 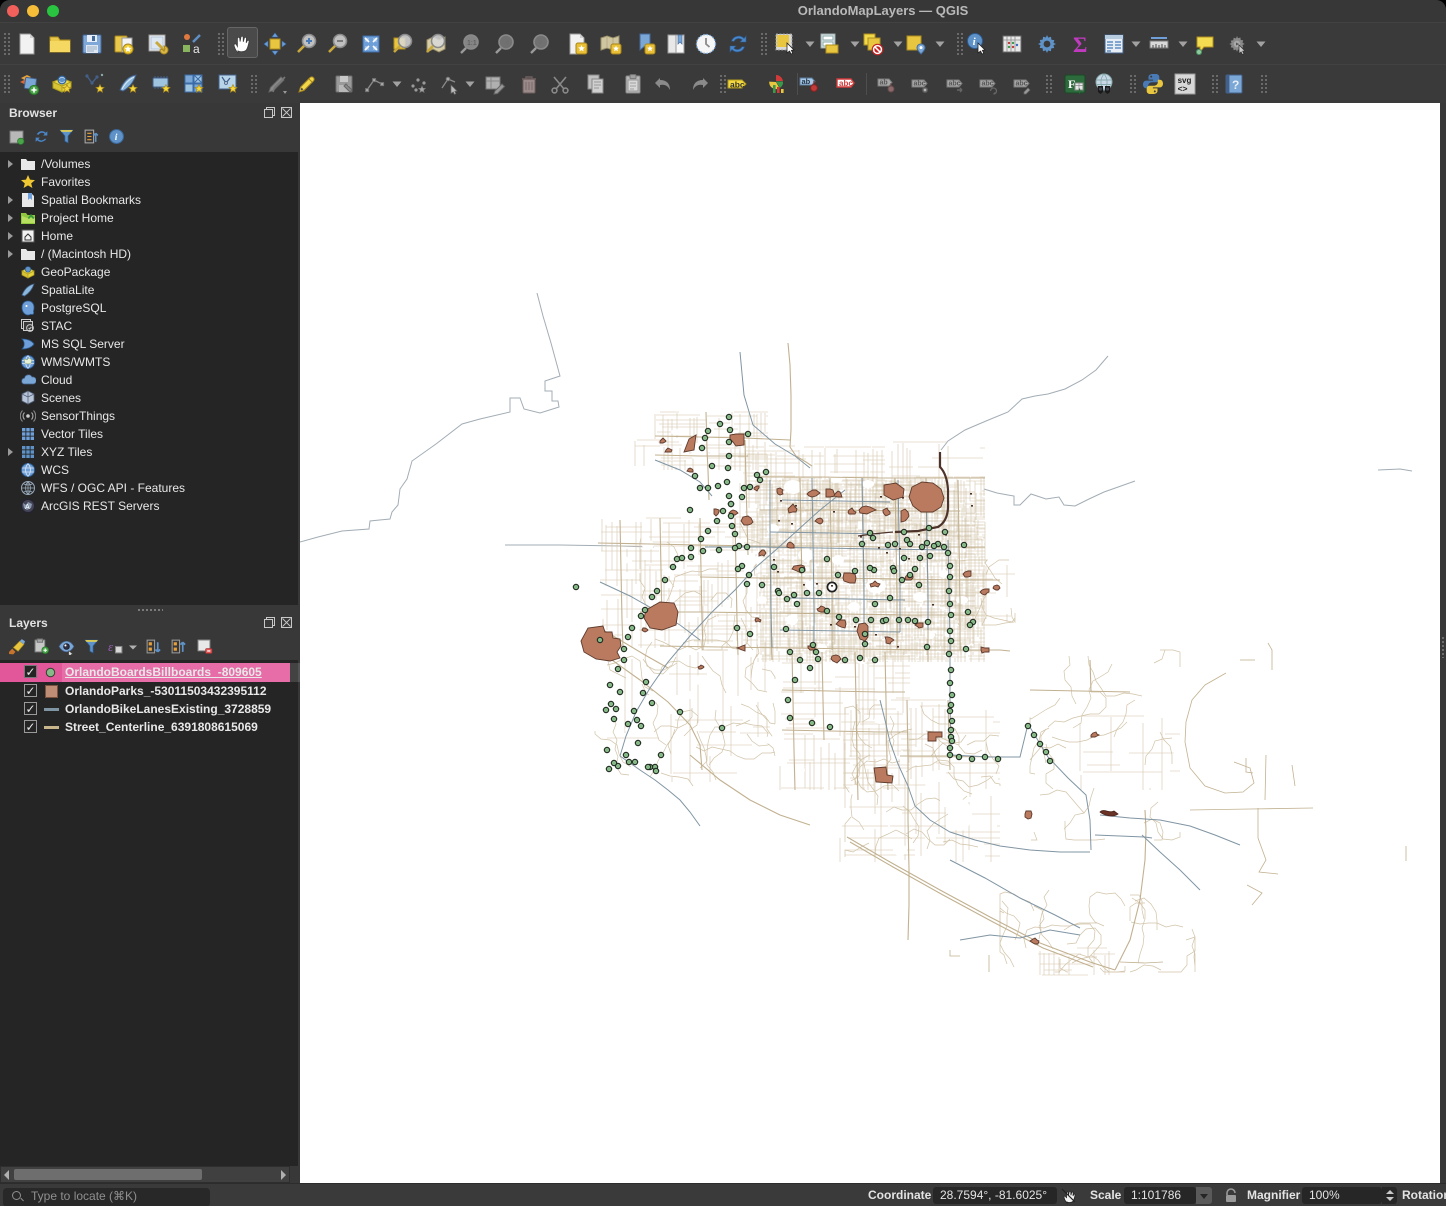 I want to click on svg-text: Σ, so click(x=1080, y=44).